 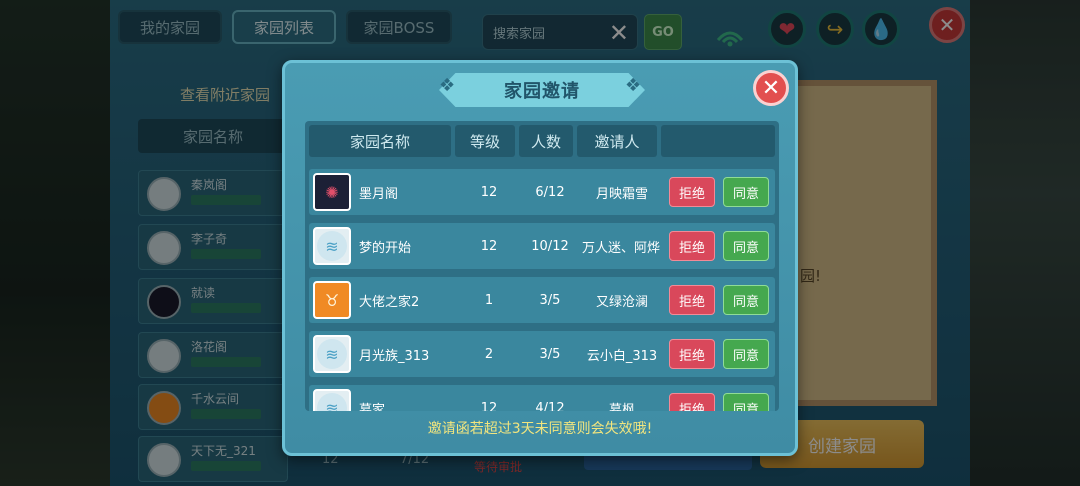 I want to click on dialog-title-bar: 家园邀请, so click(x=542, y=90).